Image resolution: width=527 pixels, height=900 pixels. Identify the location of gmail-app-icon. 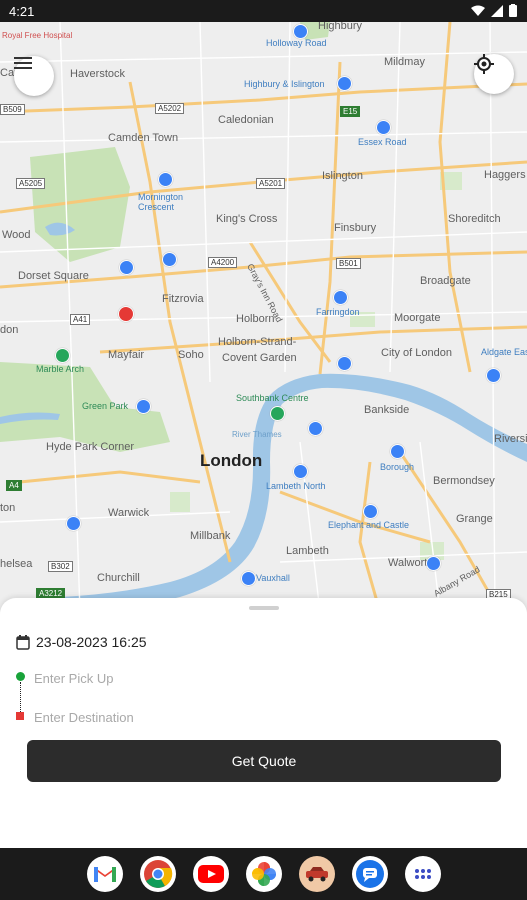
(104, 874).